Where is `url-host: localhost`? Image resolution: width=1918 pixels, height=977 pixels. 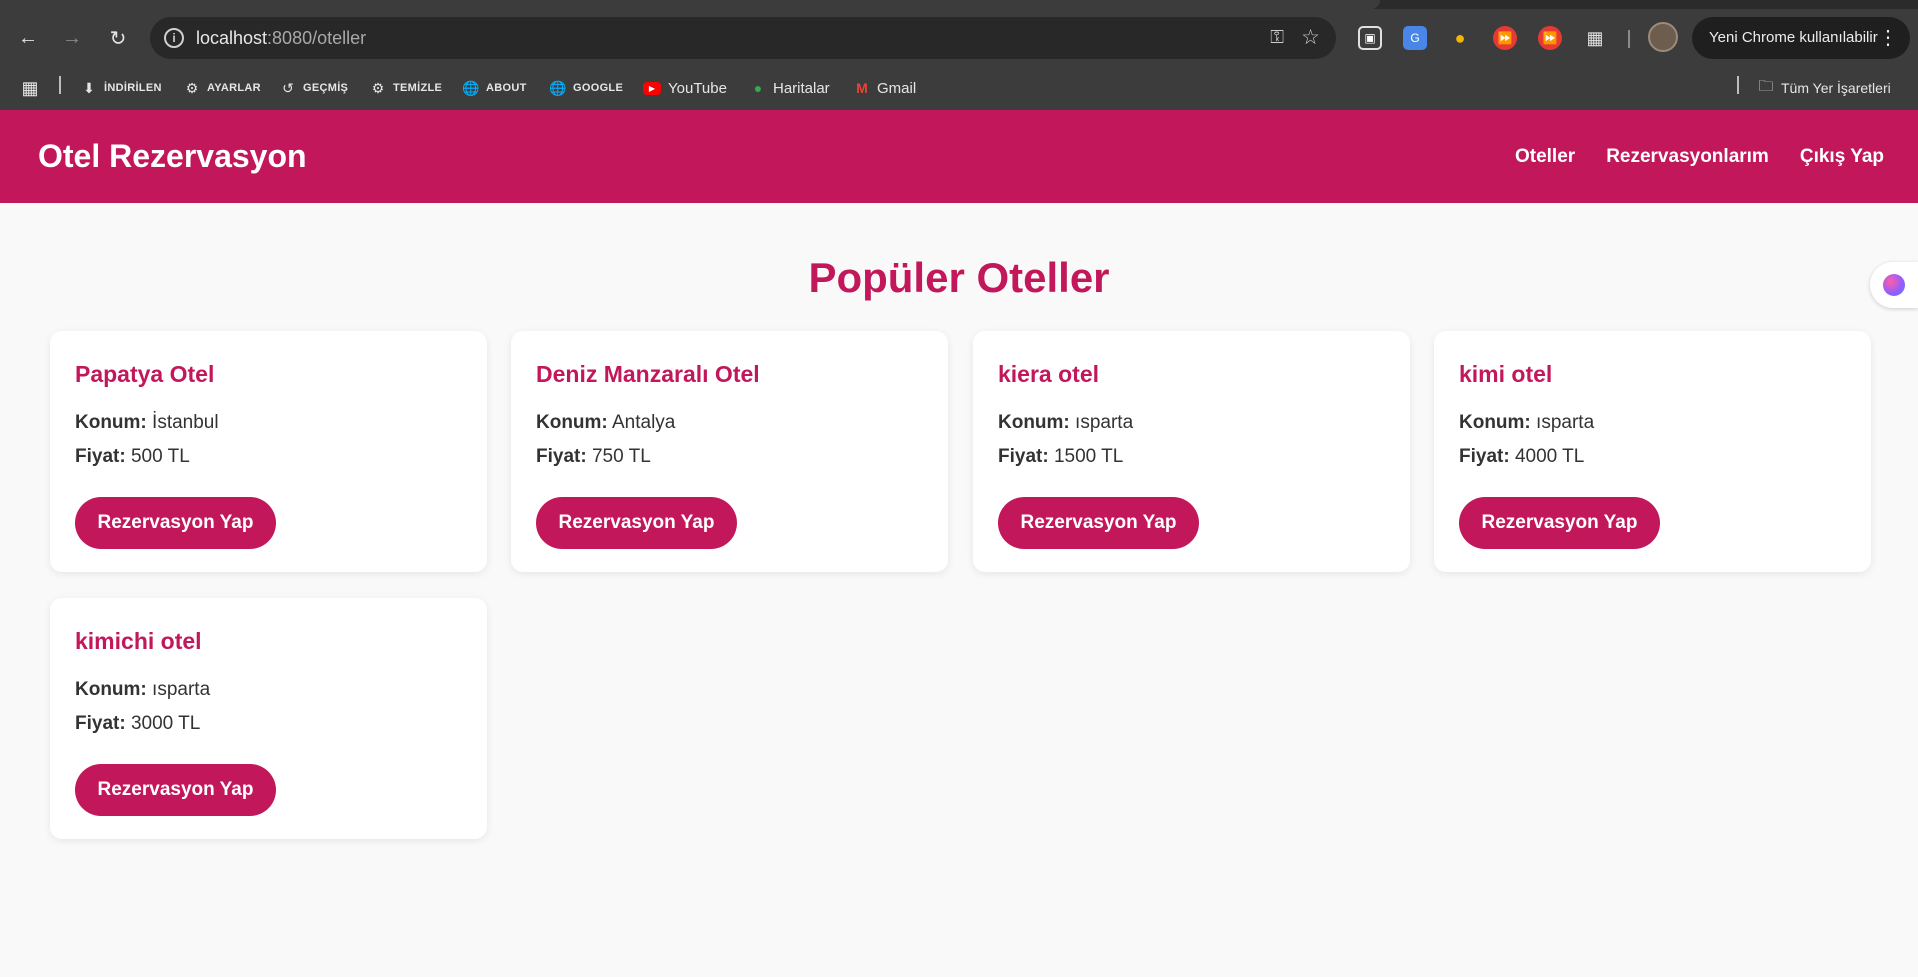 url-host: localhost is located at coordinates (232, 38).